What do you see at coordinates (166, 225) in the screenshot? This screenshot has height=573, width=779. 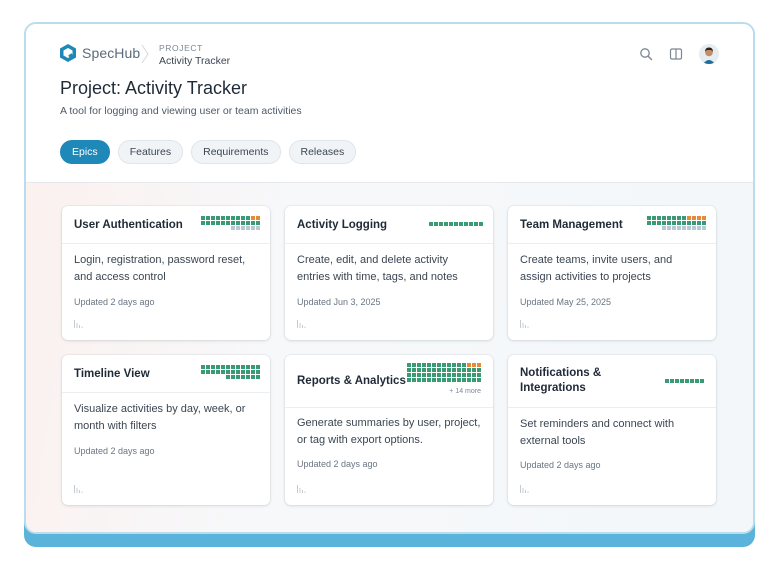 I see `card-header: User Authentication` at bounding box center [166, 225].